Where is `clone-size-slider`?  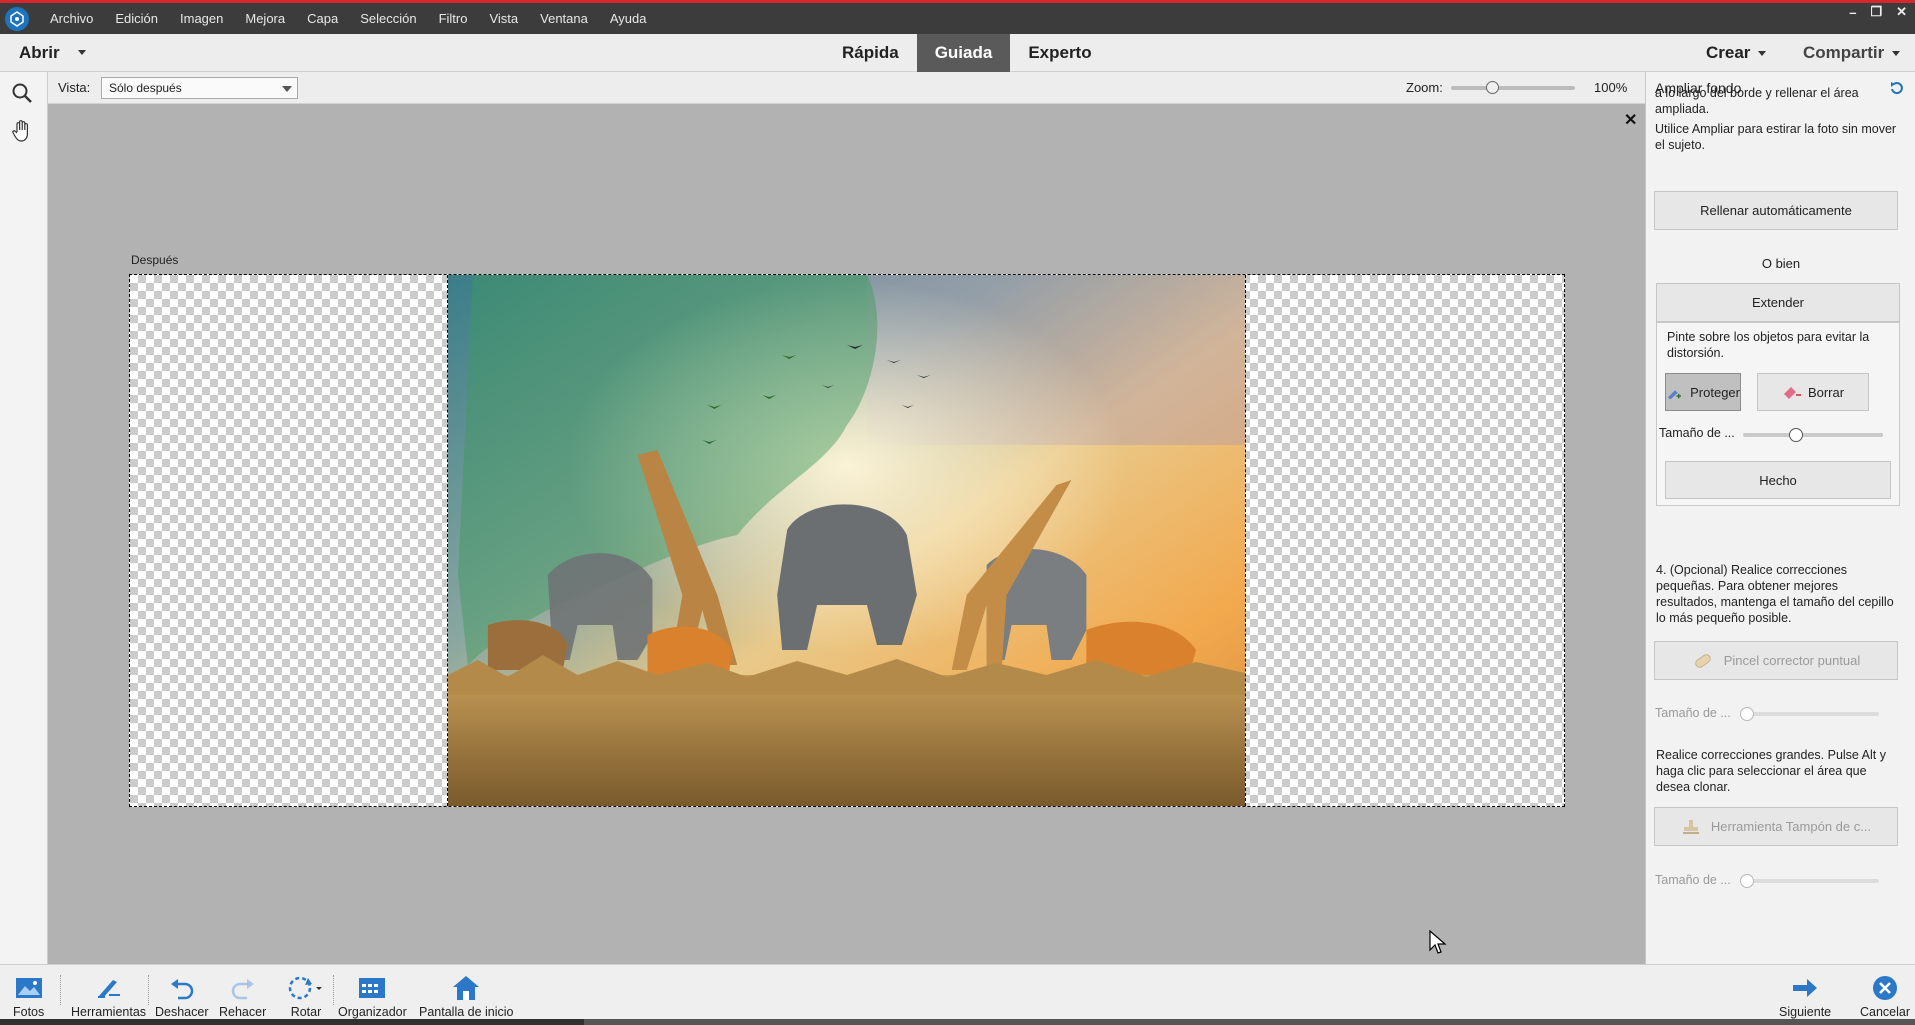 clone-size-slider is located at coordinates (1809, 881).